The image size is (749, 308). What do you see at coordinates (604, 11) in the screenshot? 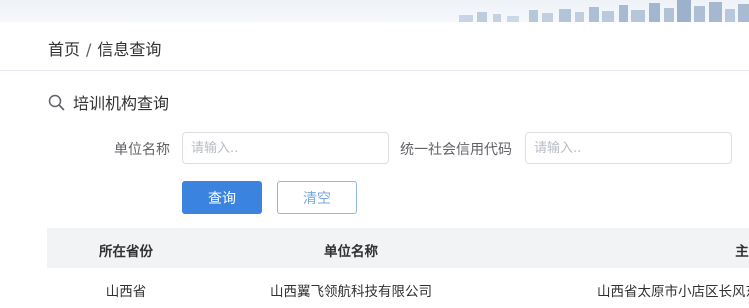
I see `city-skyline-decoration` at bounding box center [604, 11].